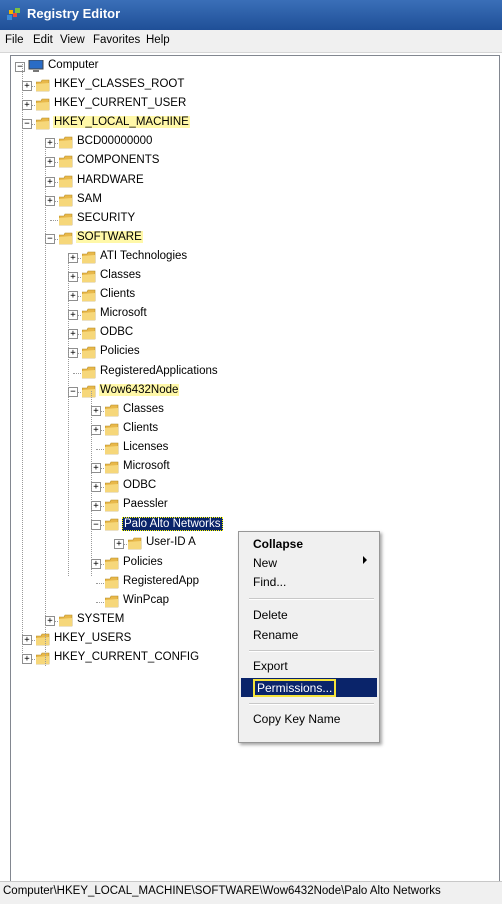  What do you see at coordinates (265, 563) in the screenshot?
I see `context-menu-new: New` at bounding box center [265, 563].